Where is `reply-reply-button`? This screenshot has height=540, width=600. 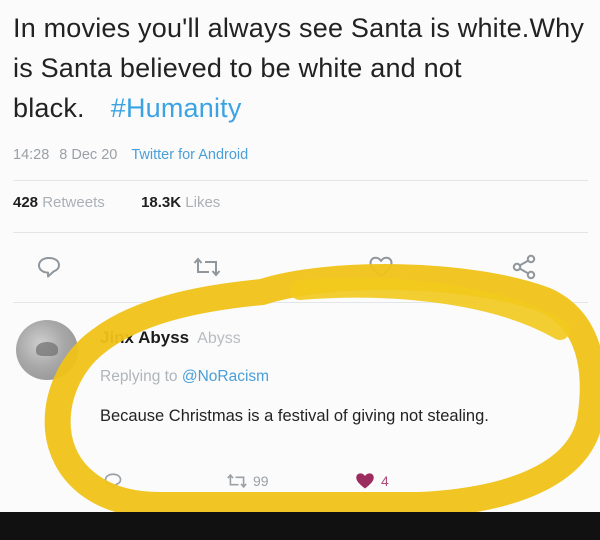 reply-reply-button is located at coordinates (113, 481).